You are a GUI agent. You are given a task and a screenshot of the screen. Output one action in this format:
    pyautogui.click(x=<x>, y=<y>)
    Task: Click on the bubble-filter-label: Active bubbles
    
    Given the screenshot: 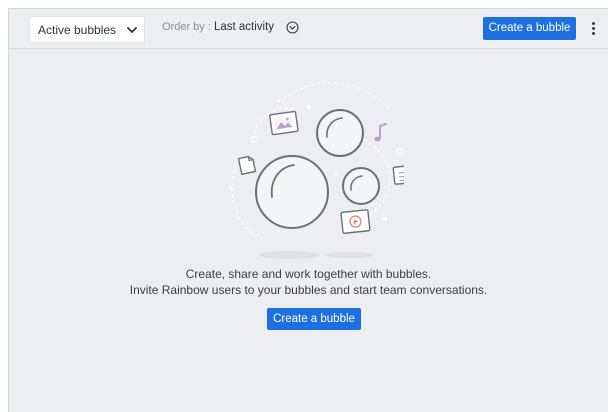 What is the action you would take?
    pyautogui.click(x=77, y=30)
    